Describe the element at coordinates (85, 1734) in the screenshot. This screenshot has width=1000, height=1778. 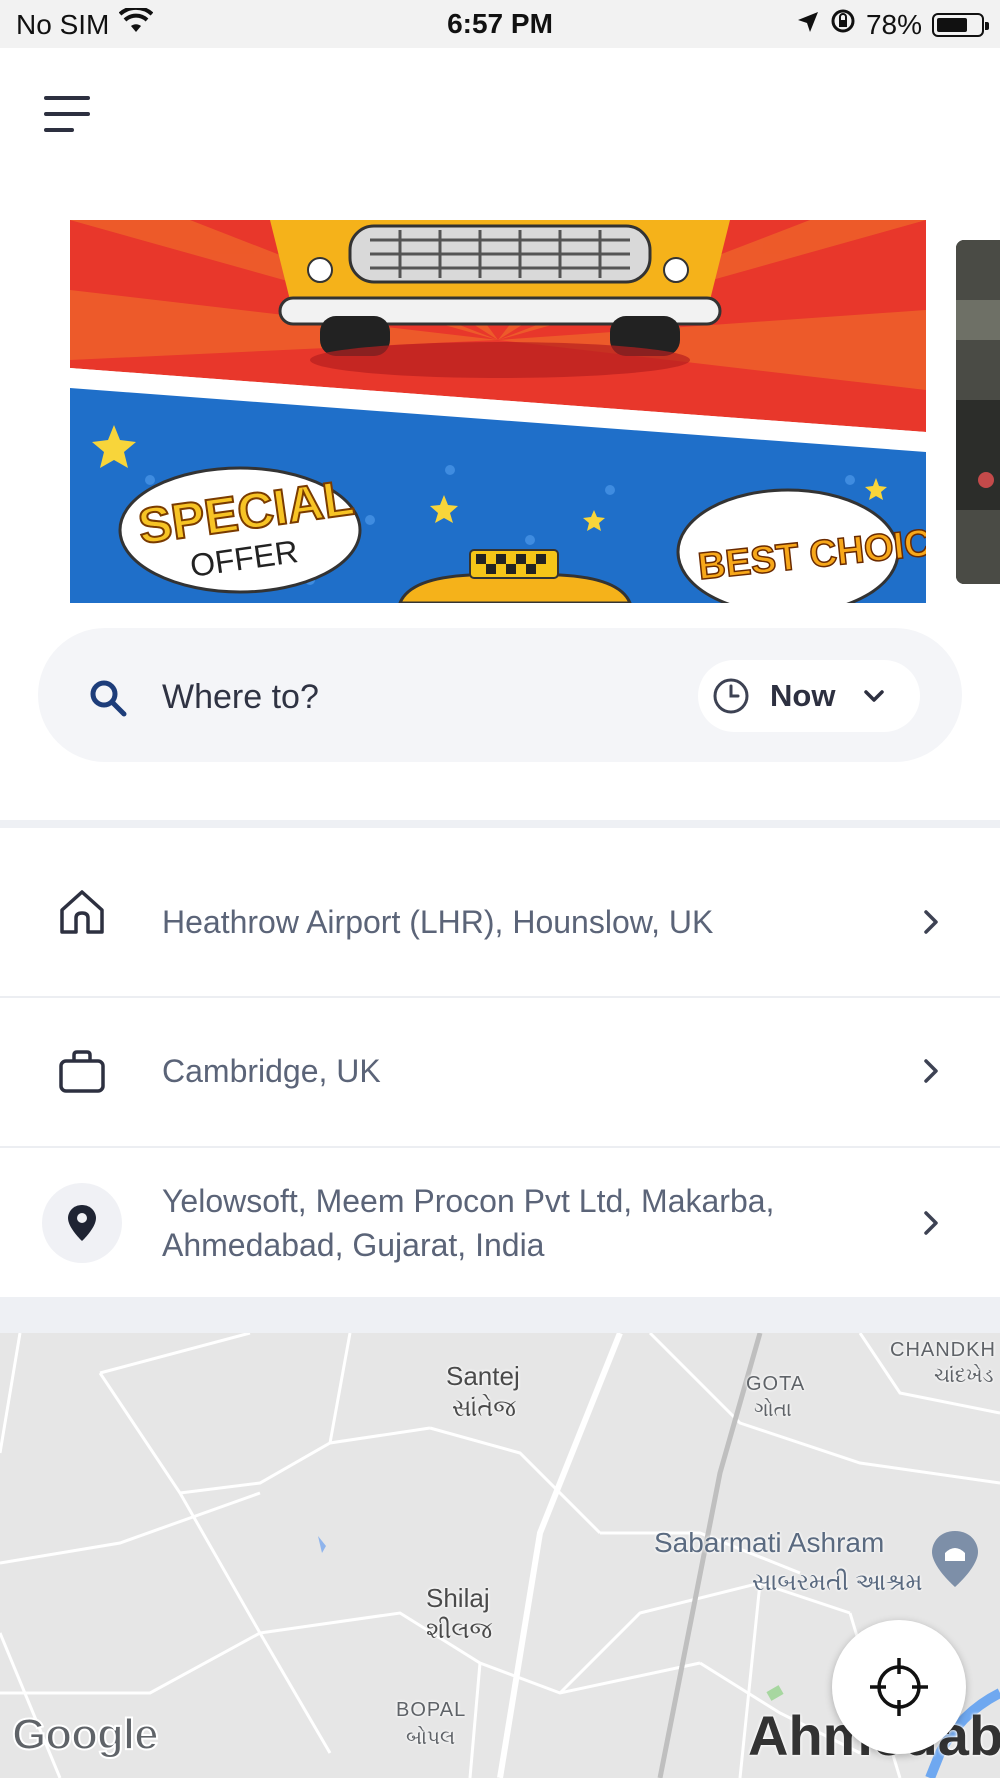
I see `google-attribution: Google` at that location.